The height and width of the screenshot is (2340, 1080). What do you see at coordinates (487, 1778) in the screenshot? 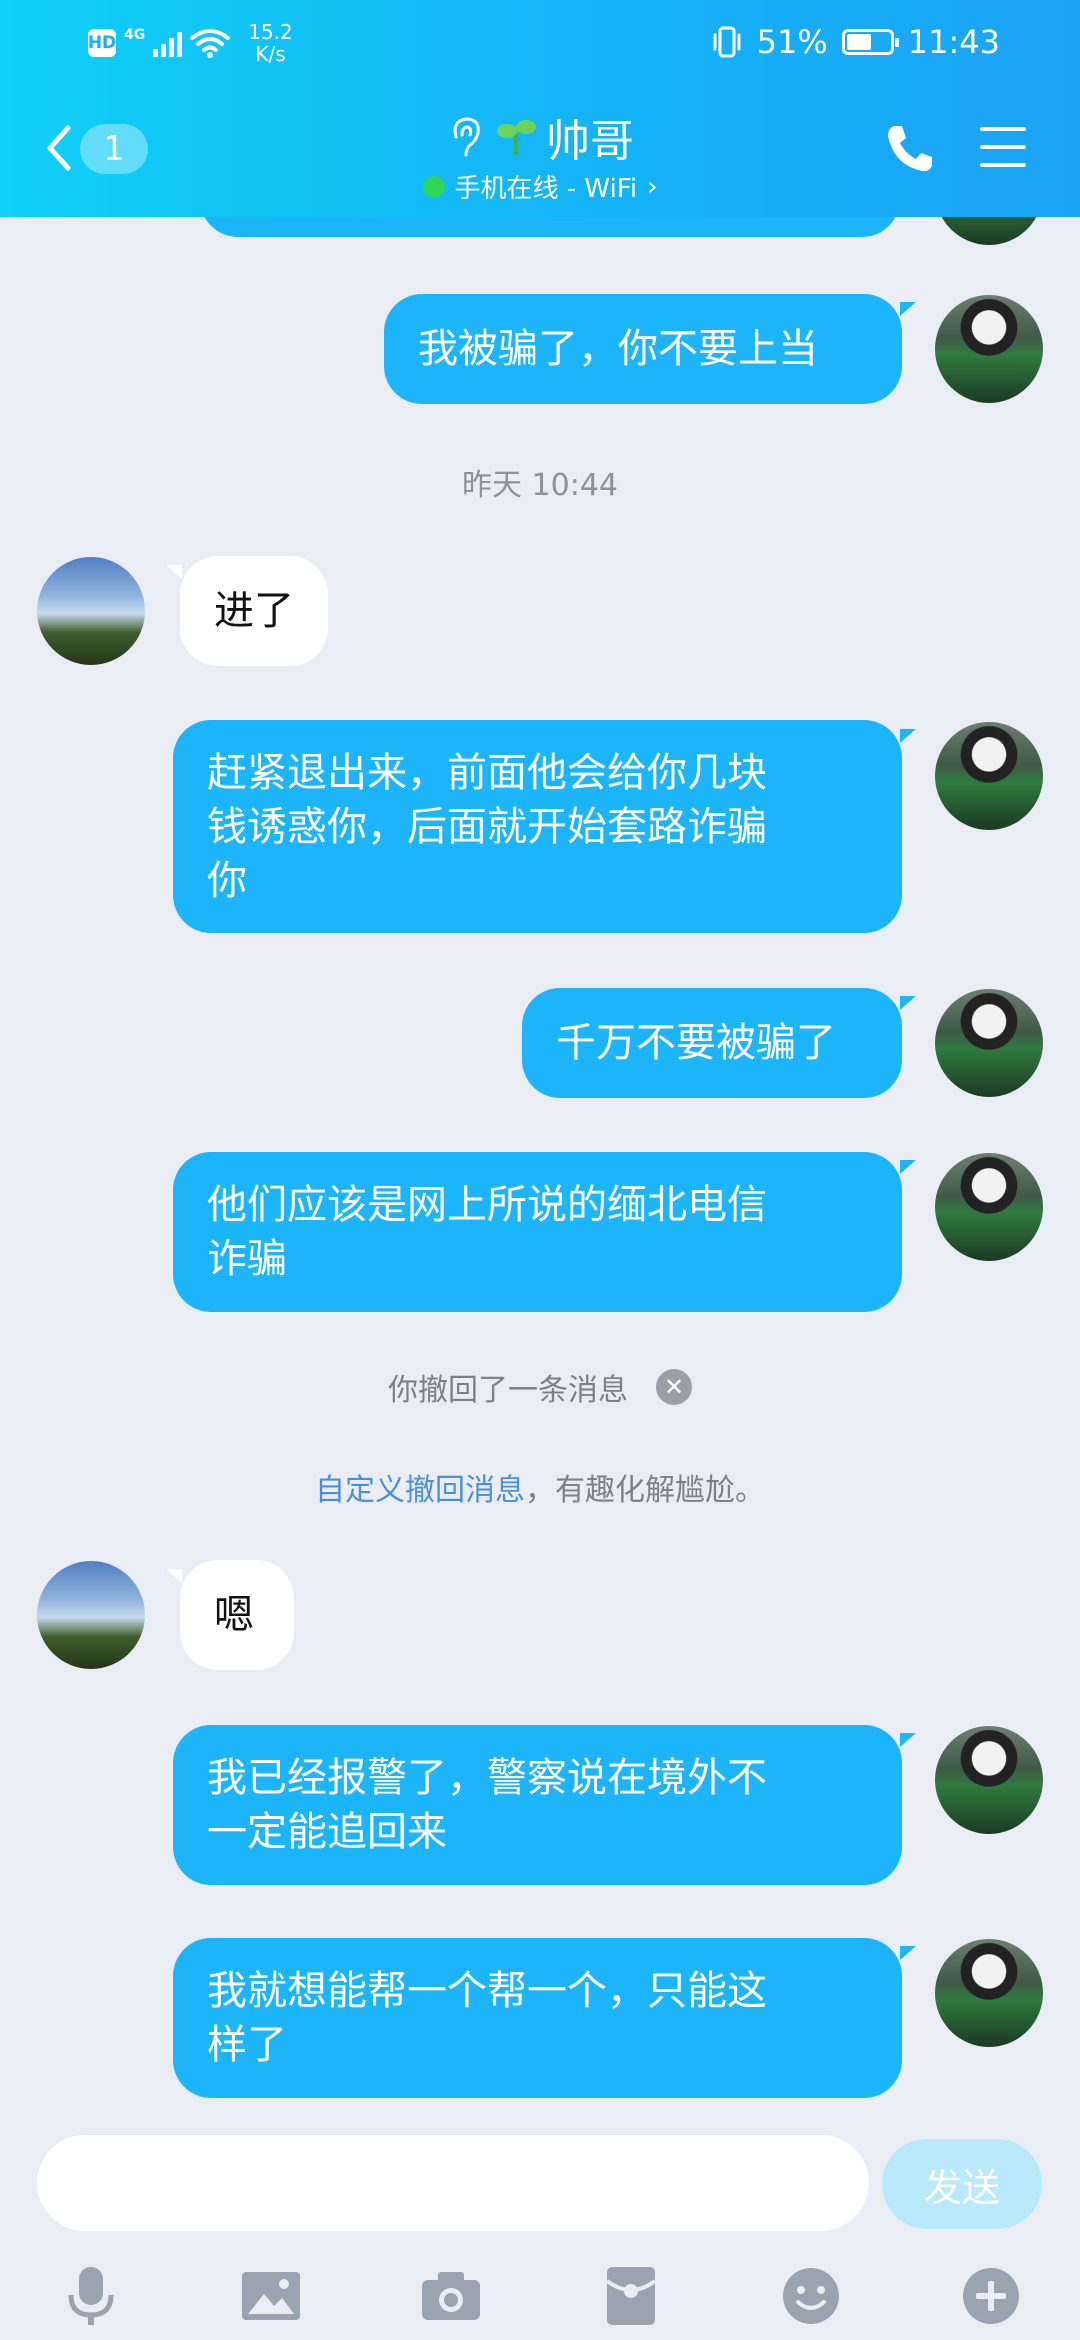
I see `message-text-line: 我已经报警了，警察说在境外不` at bounding box center [487, 1778].